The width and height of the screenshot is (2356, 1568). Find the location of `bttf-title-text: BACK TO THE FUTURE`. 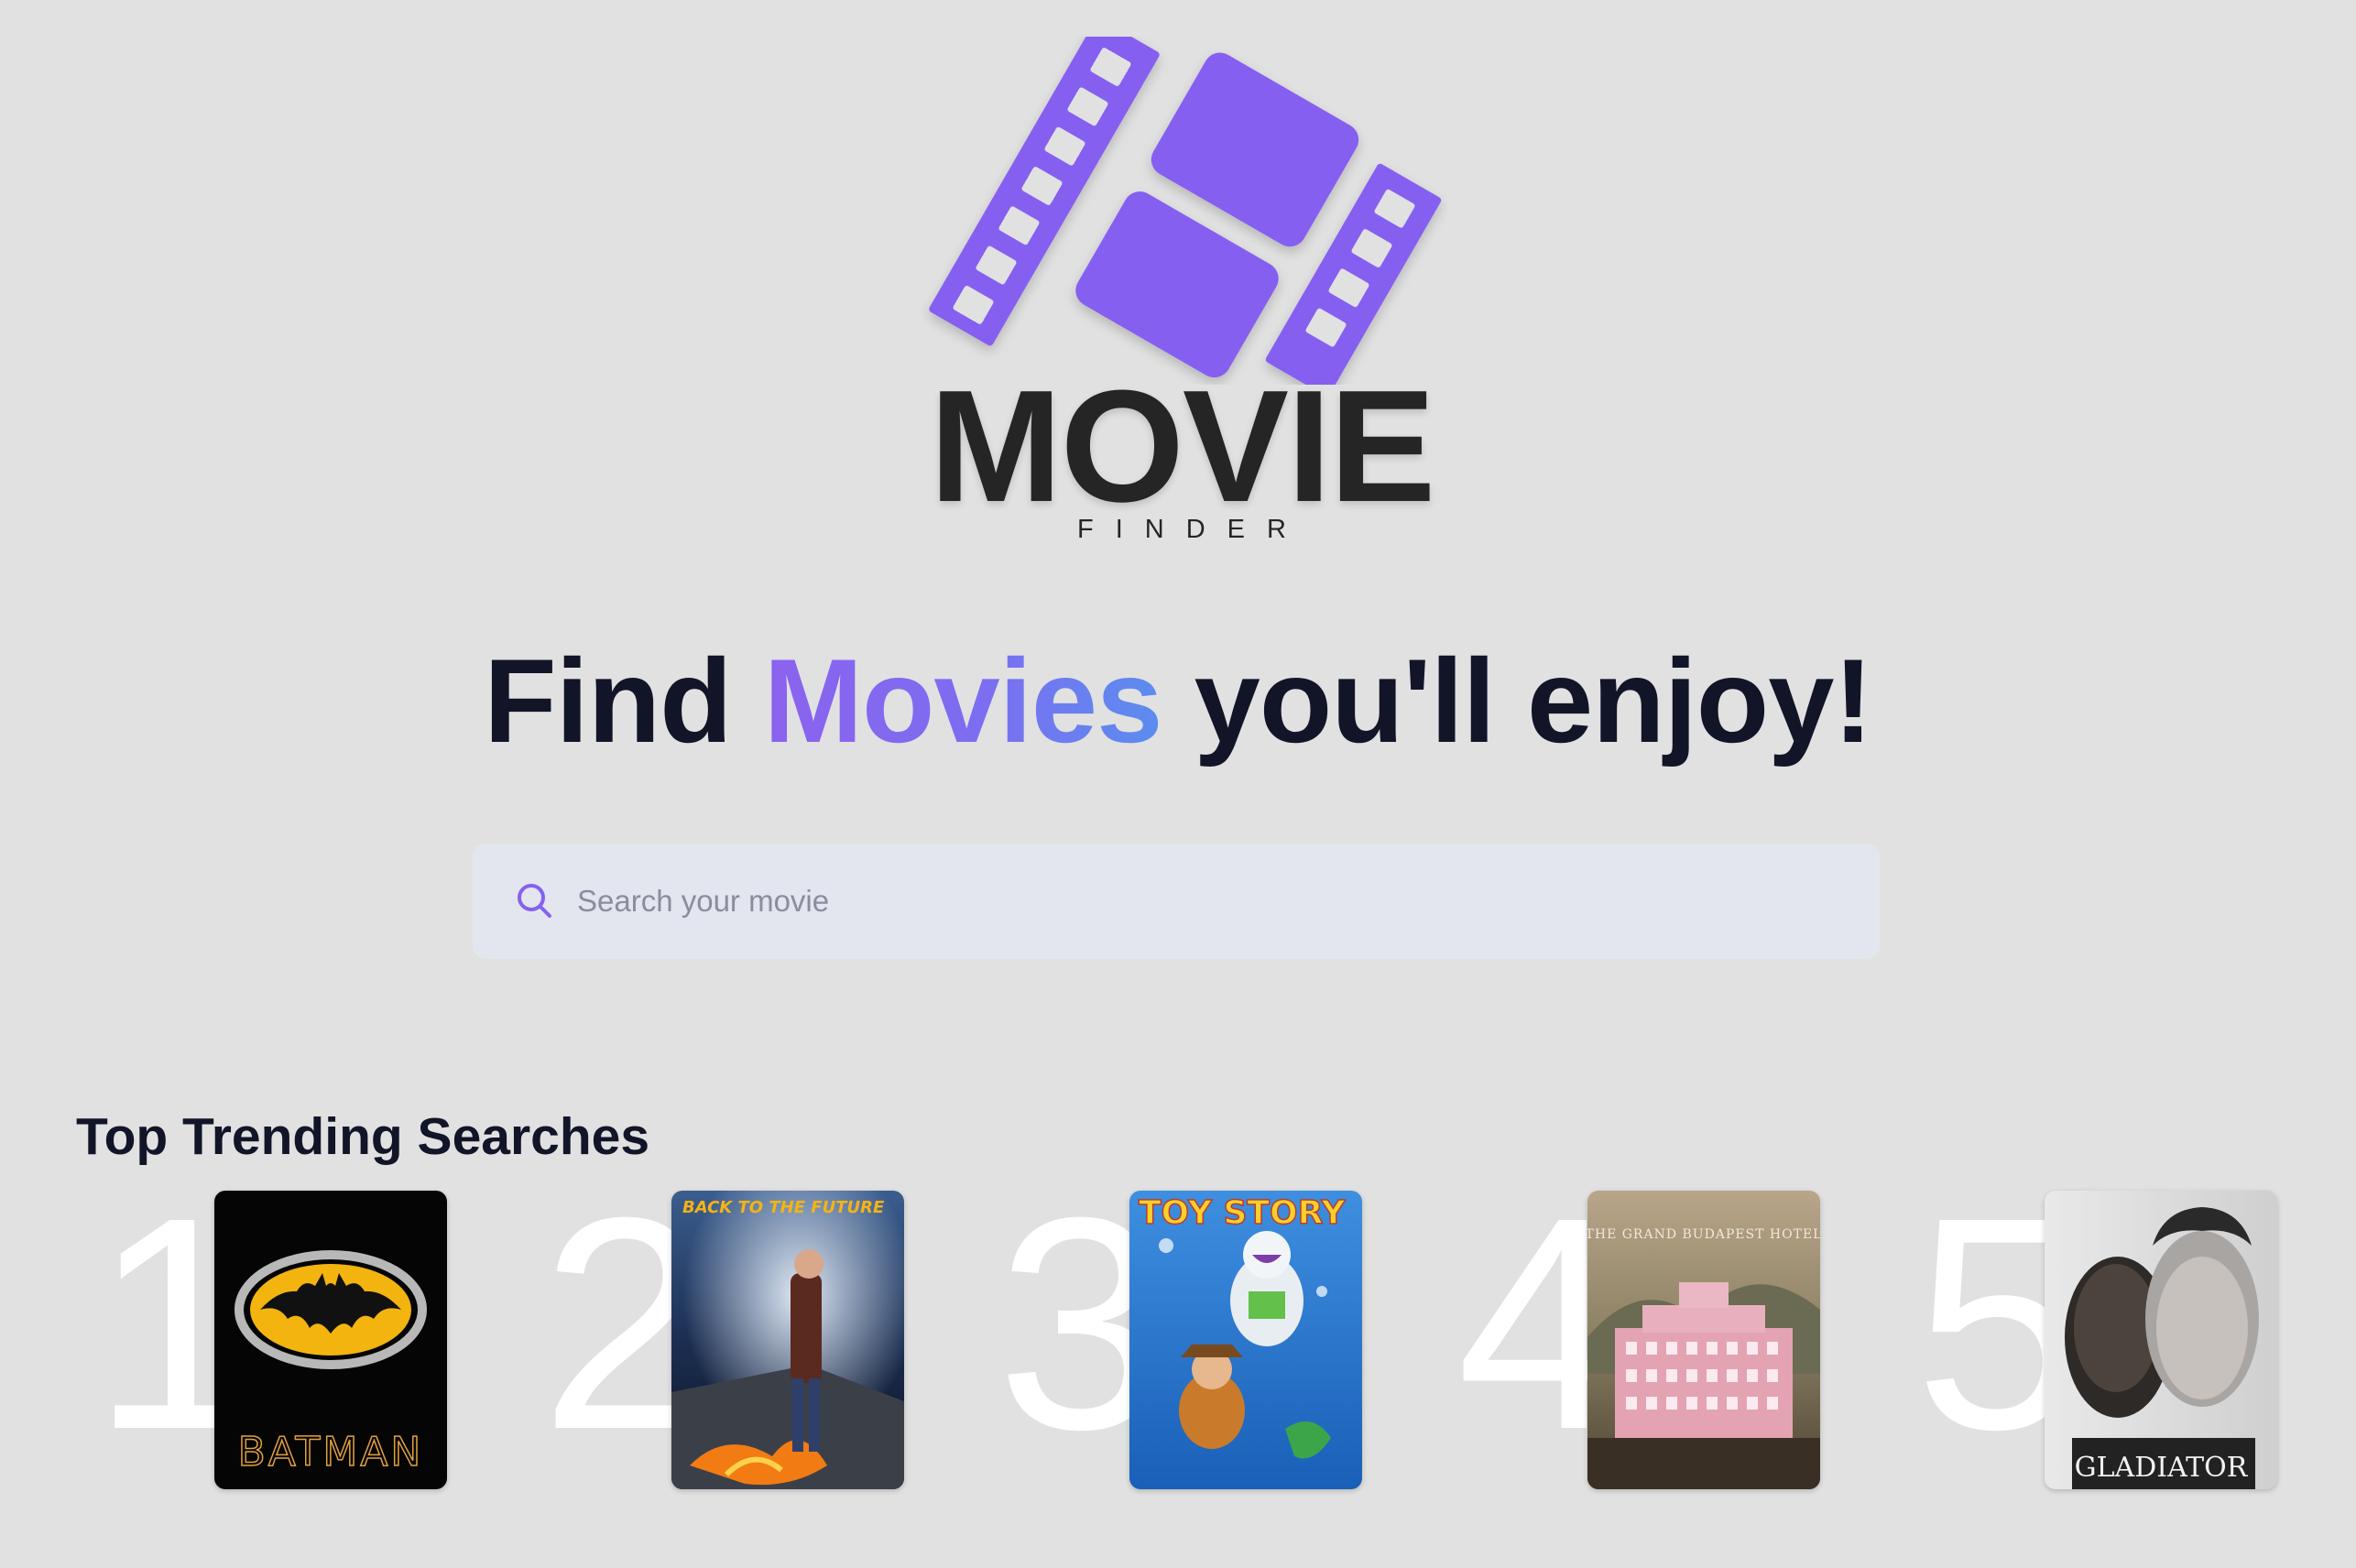

bttf-title-text: BACK TO THE FUTURE is located at coordinates (783, 1207).